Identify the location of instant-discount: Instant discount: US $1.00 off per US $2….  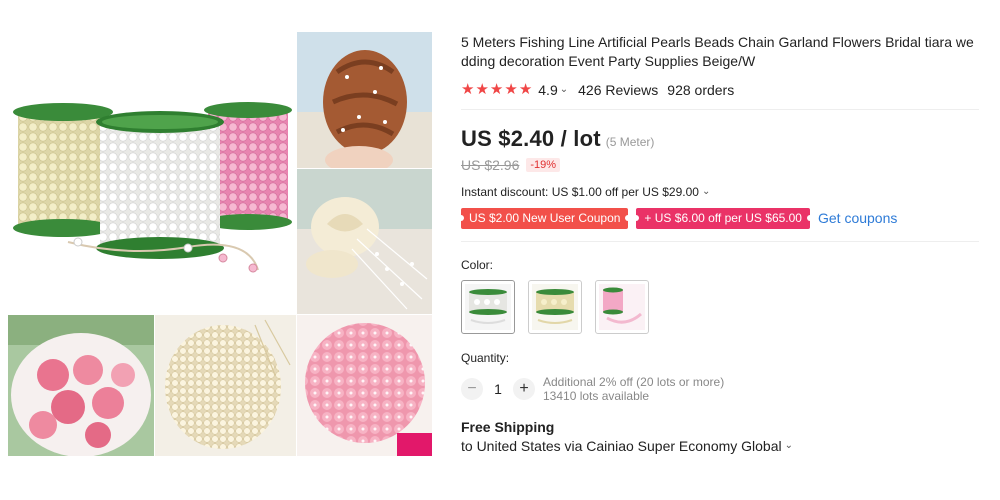
(720, 192).